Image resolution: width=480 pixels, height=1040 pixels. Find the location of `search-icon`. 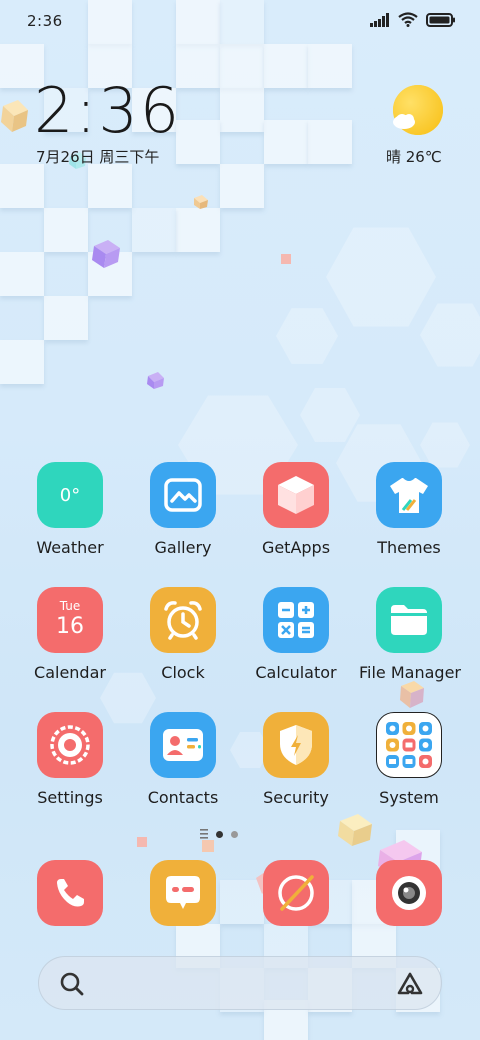

search-icon is located at coordinates (72, 984).